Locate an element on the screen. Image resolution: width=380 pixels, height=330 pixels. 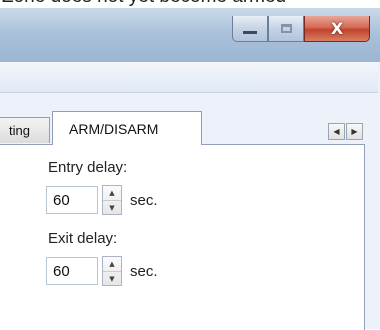
exit-delay-spinner: ▲ ▼ is located at coordinates (112, 271).